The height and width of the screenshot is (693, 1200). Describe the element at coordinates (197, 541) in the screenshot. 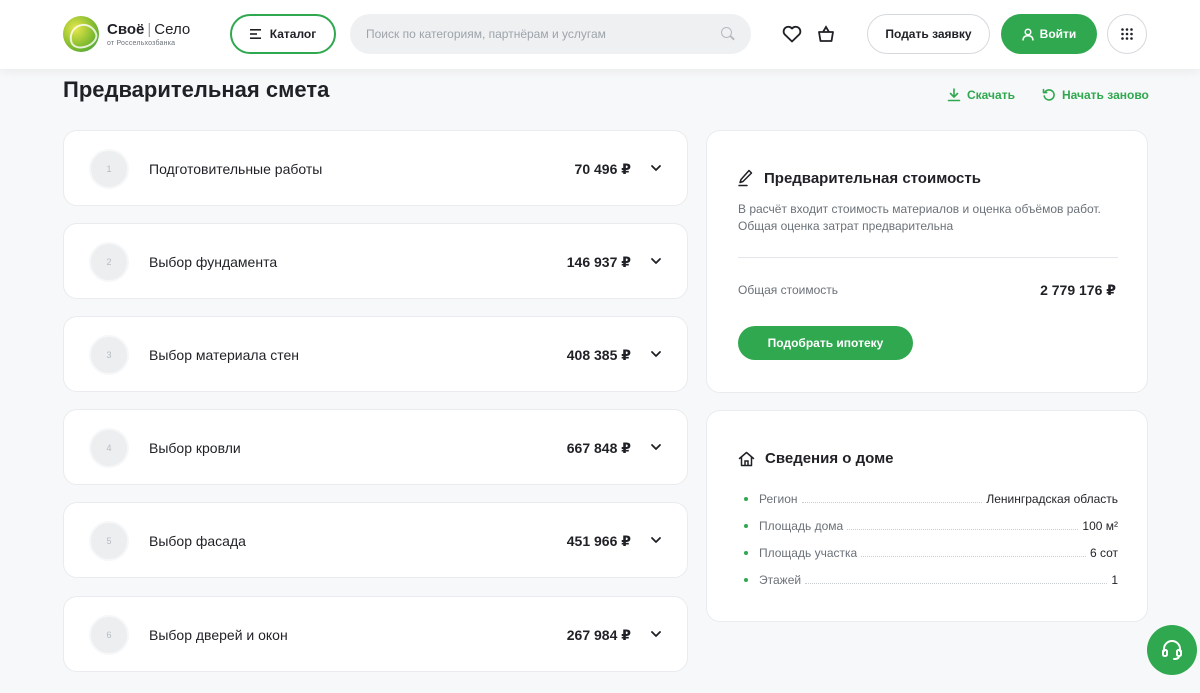

I see `step-title: Выбор фасада` at that location.